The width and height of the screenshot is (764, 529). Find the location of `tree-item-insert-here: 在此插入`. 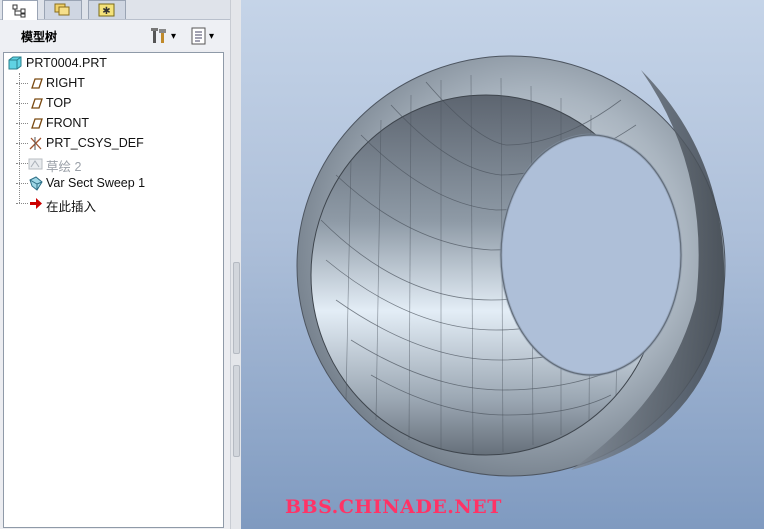

tree-item-insert-here: 在此插入 is located at coordinates (111, 203).